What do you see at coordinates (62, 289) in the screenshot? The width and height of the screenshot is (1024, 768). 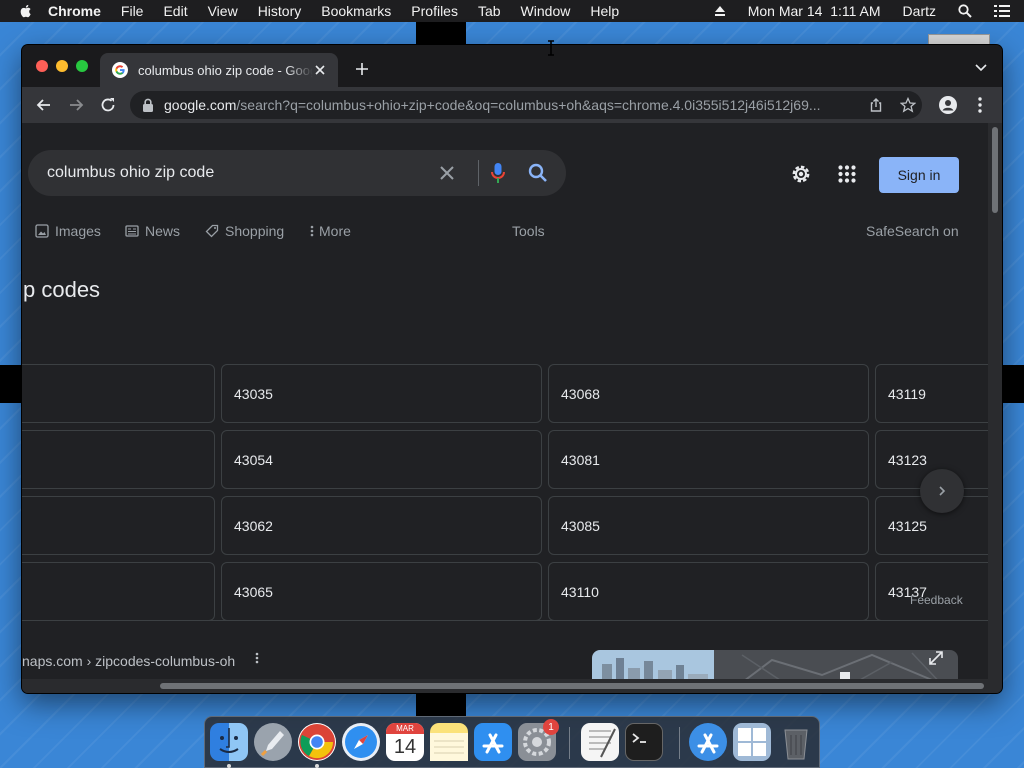 I see `zip-codes-heading: p codes` at bounding box center [62, 289].